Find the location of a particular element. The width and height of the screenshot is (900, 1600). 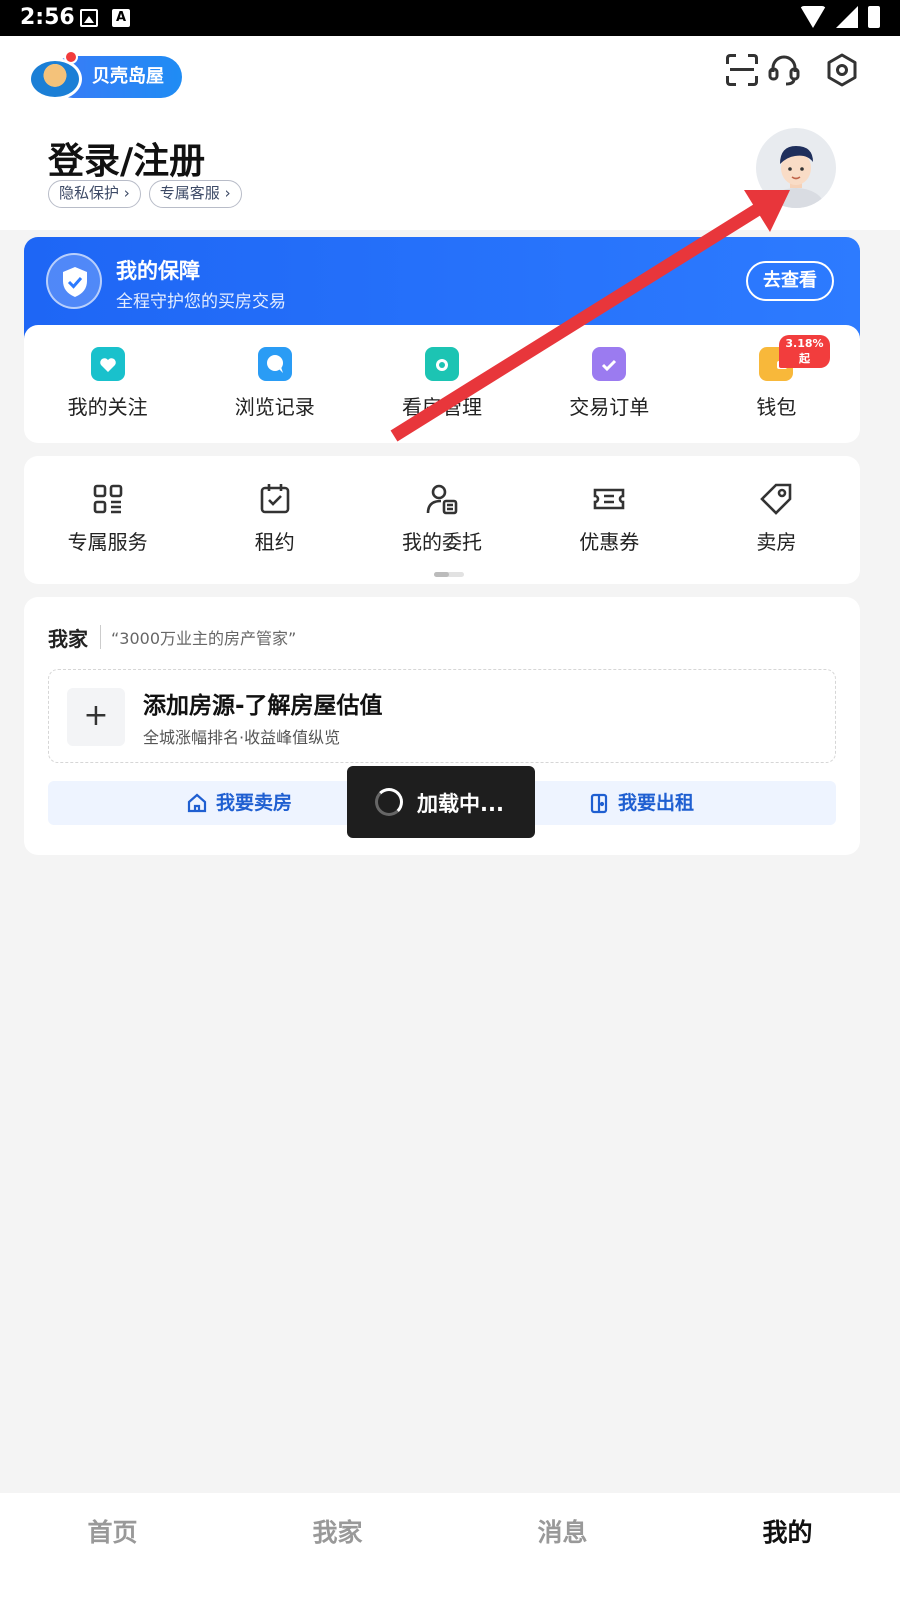

door-icon is located at coordinates (599, 803).